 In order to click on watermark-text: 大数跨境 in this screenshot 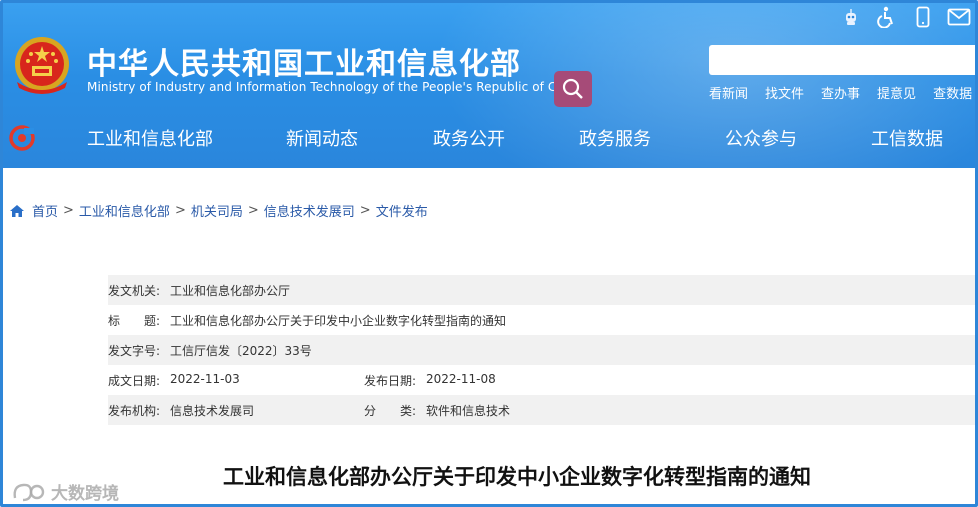, I will do `click(85, 494)`.